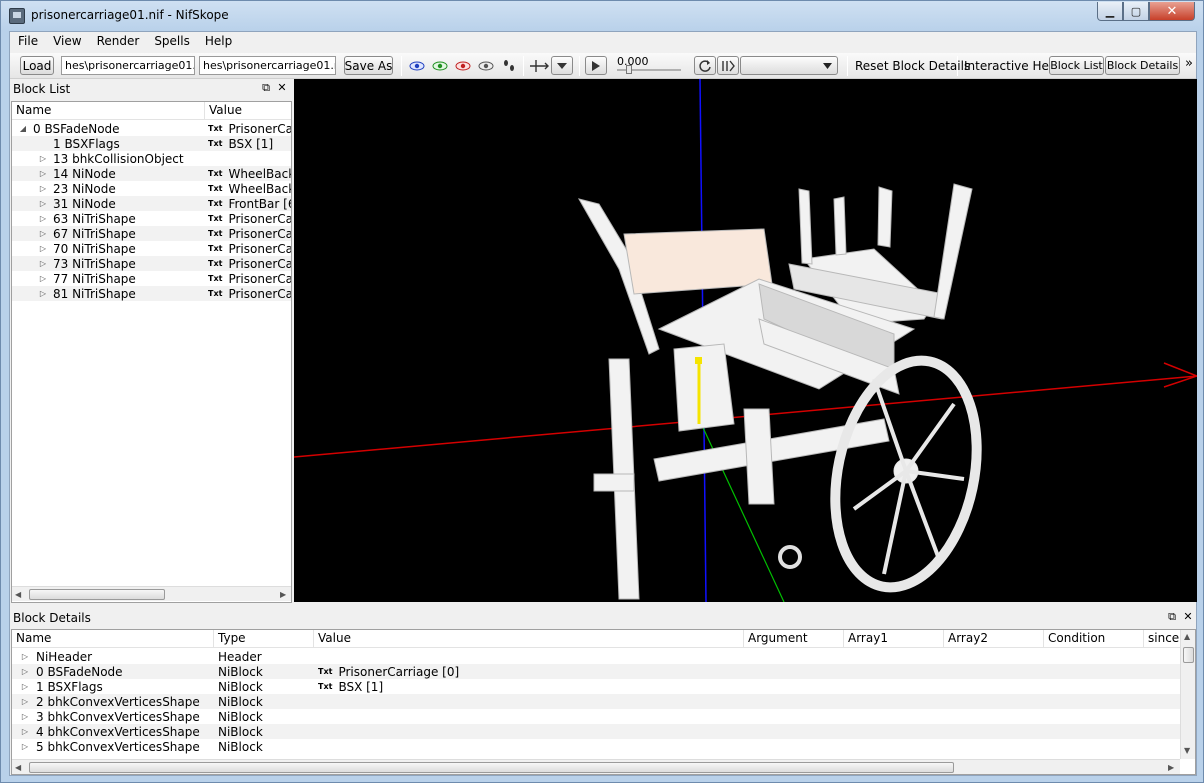 The image size is (1204, 783). I want to click on load-path-field: hes\prisonercarriage01.nif, so click(128, 65).